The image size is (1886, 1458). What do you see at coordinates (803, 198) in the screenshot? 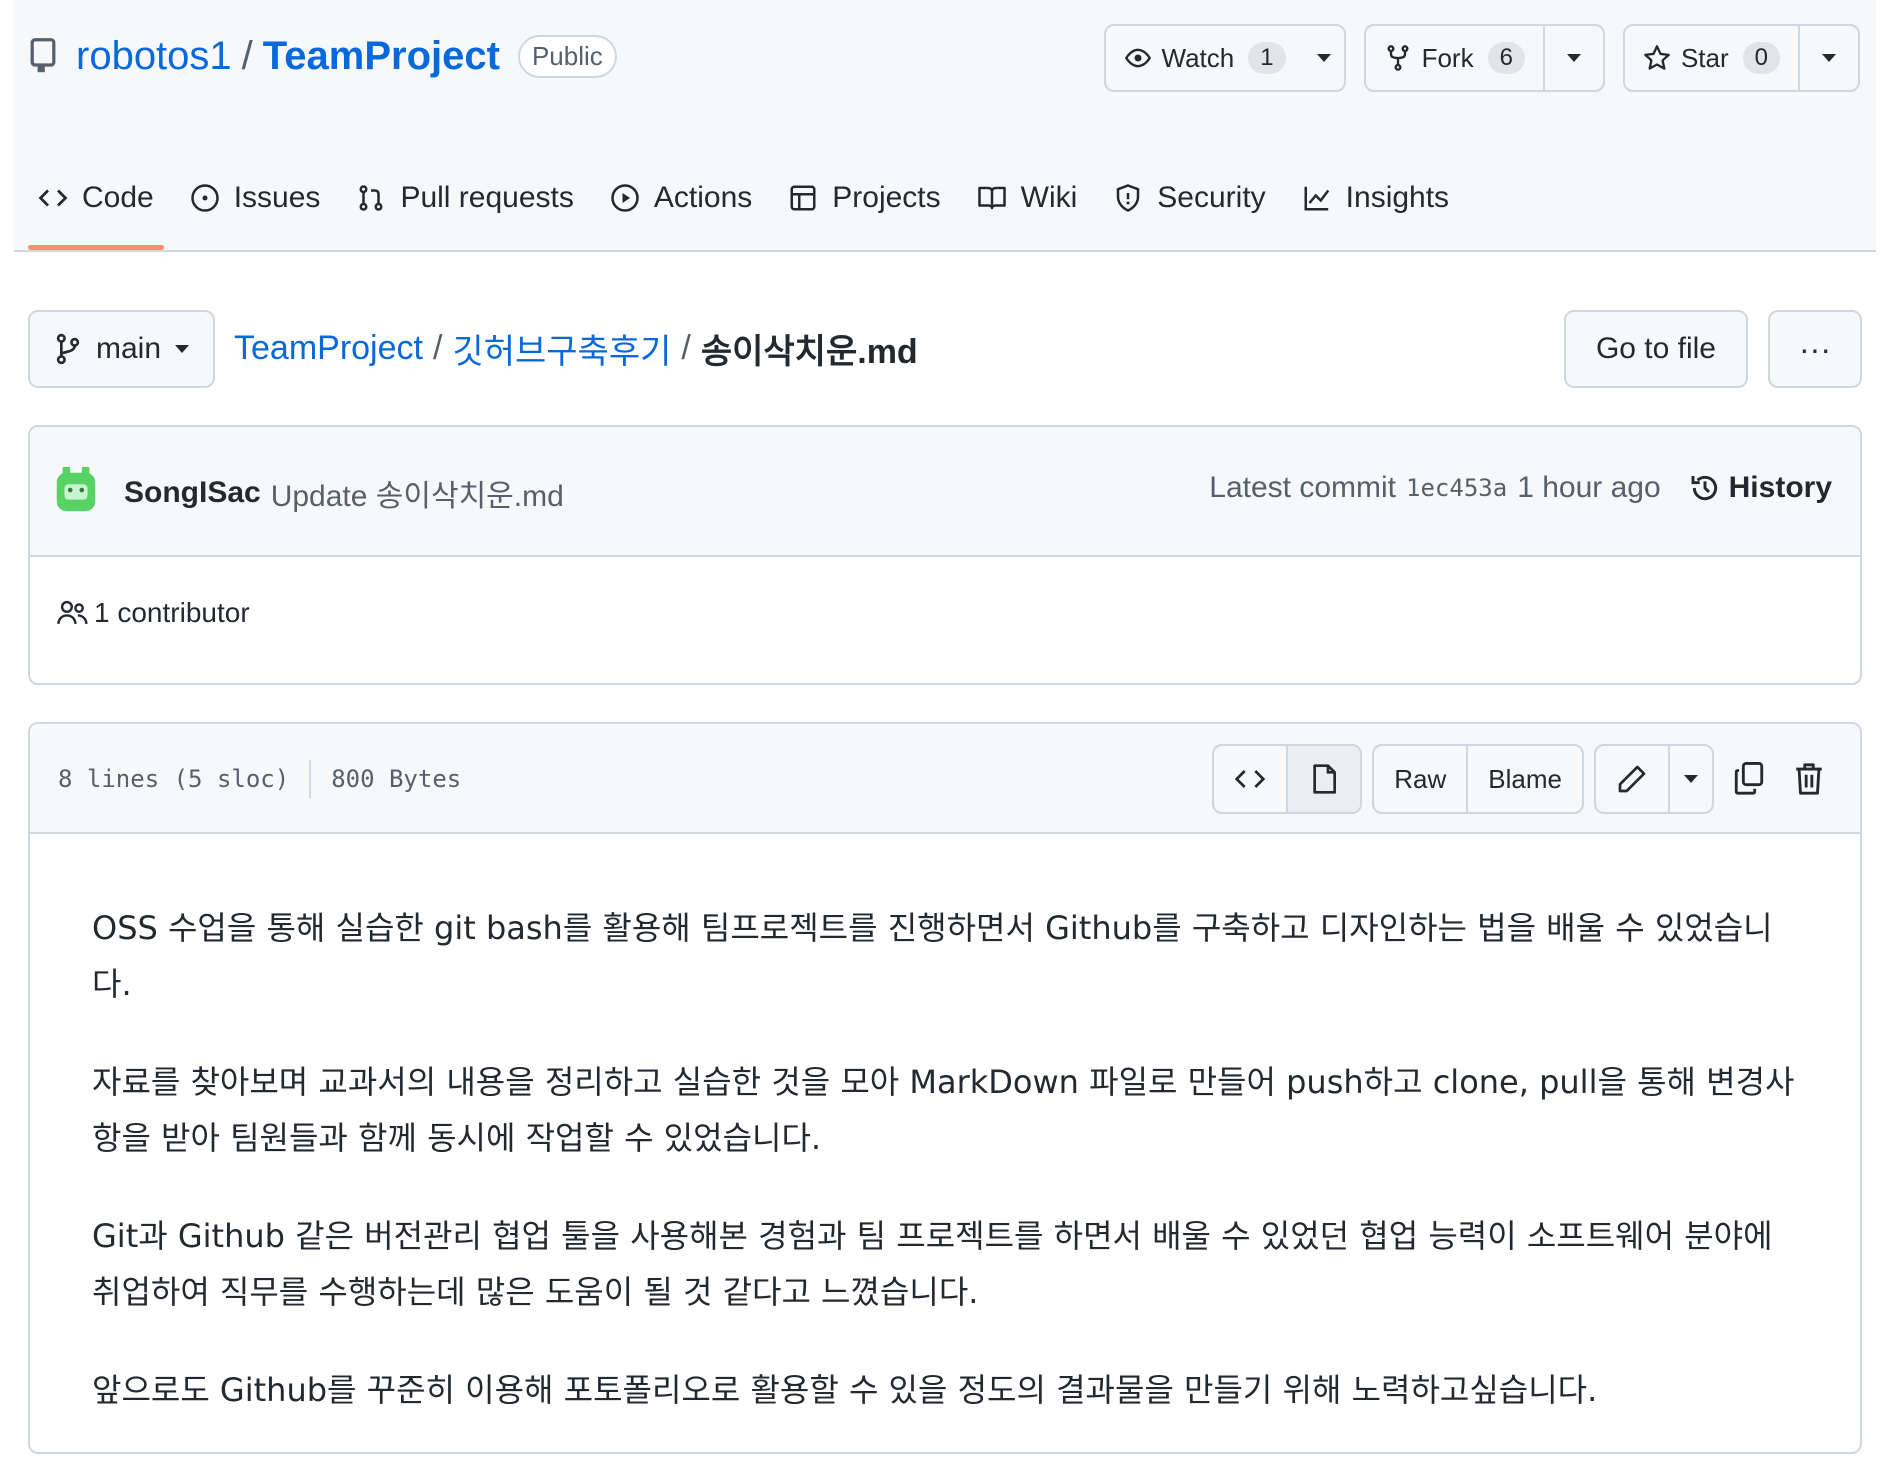
I see `table-icon` at bounding box center [803, 198].